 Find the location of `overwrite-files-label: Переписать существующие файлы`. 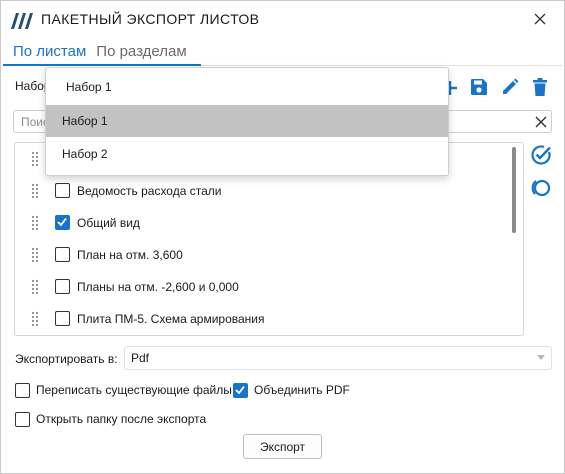

overwrite-files-label: Переписать существующие файлы is located at coordinates (134, 390).